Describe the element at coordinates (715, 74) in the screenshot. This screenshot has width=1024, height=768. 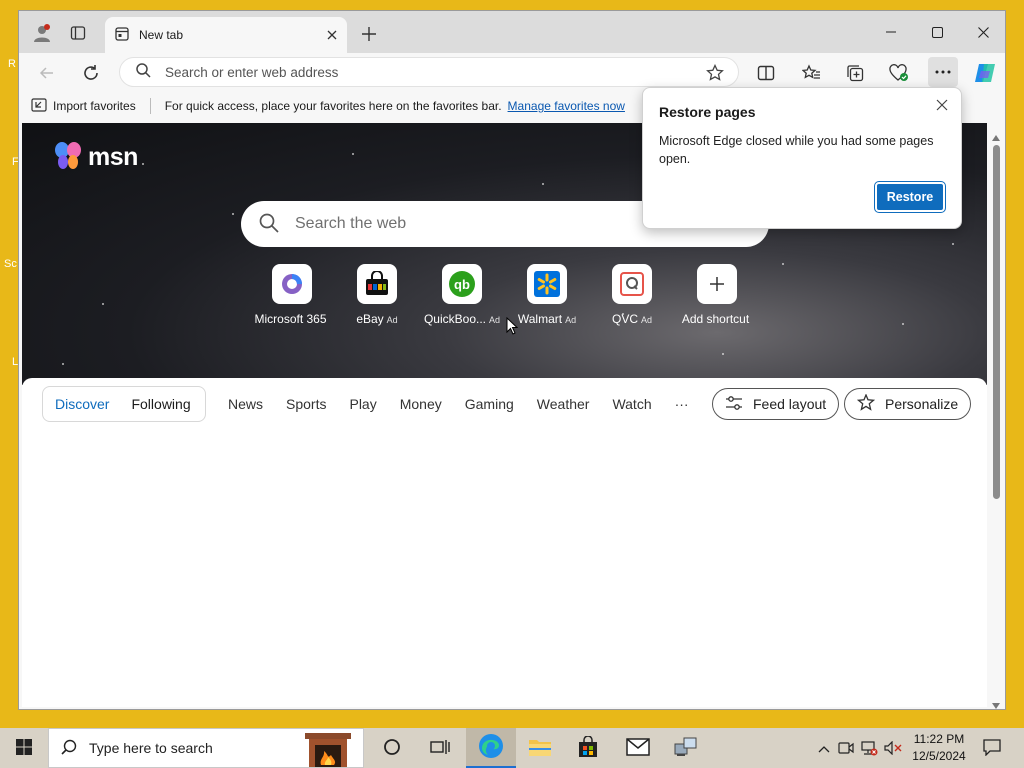
I see `favorite-star-icon` at that location.